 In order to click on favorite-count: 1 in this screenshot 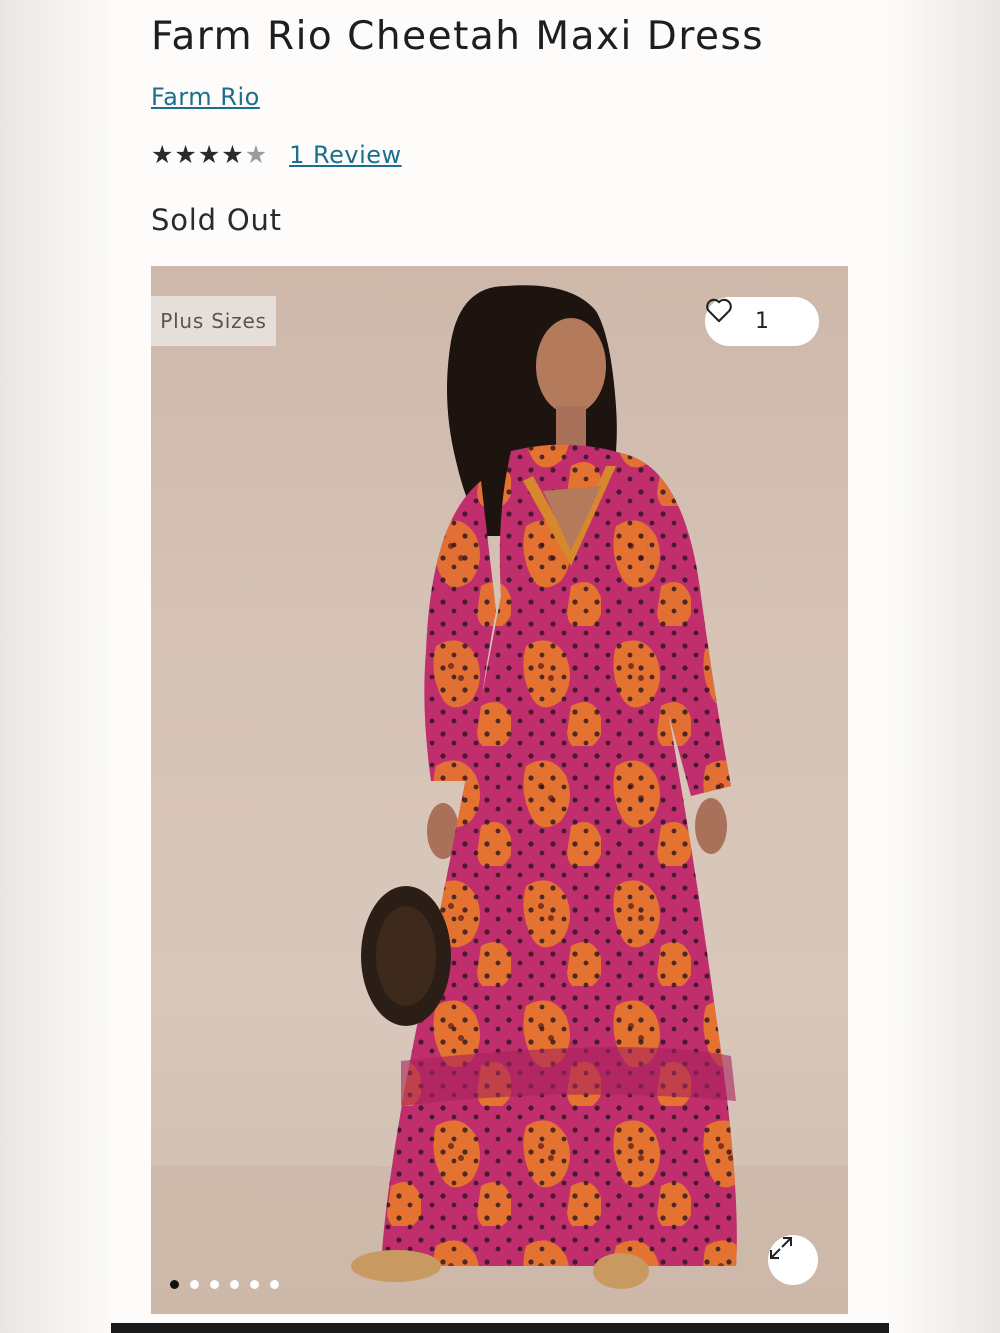, I will do `click(762, 321)`.